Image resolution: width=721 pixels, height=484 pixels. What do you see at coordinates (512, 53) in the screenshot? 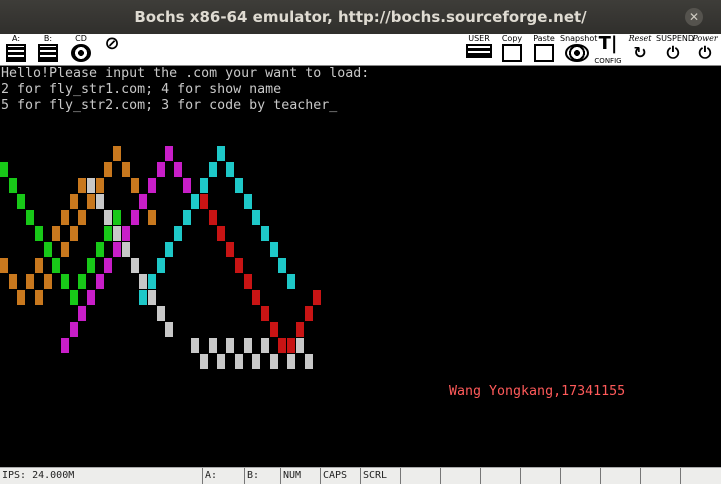
I see `copy-icon` at bounding box center [512, 53].